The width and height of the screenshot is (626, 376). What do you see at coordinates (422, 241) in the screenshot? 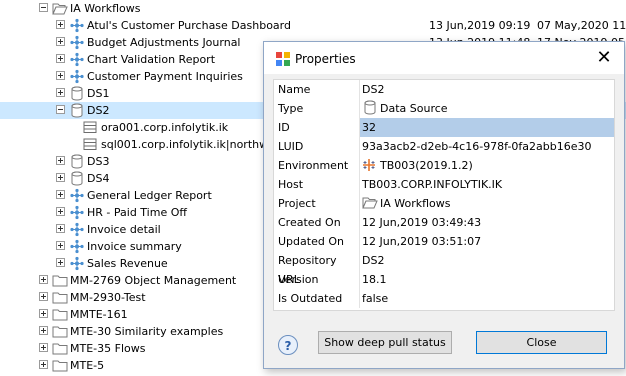
I see `property-value: 12 Jun,2019 03:51:07` at bounding box center [422, 241].